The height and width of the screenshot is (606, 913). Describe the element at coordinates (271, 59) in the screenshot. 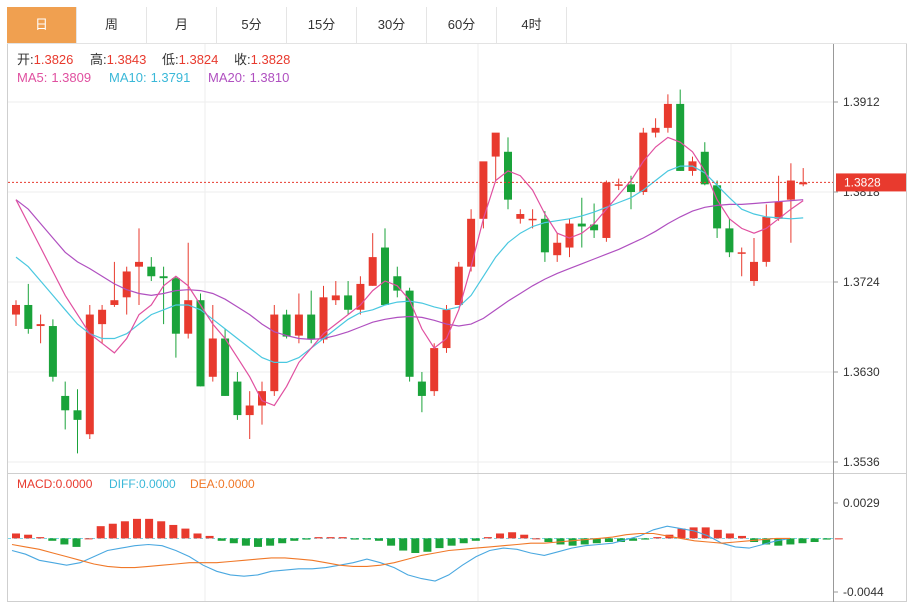

I see `close-value: 1.3828` at that location.